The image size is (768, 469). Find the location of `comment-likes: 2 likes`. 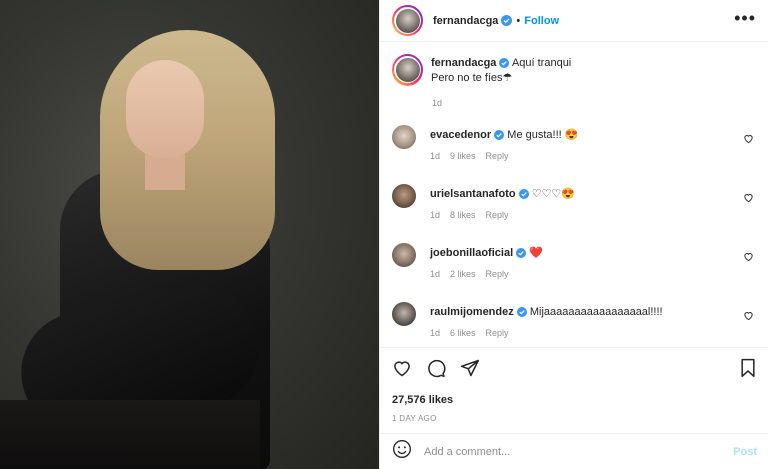

comment-likes: 2 likes is located at coordinates (463, 274).